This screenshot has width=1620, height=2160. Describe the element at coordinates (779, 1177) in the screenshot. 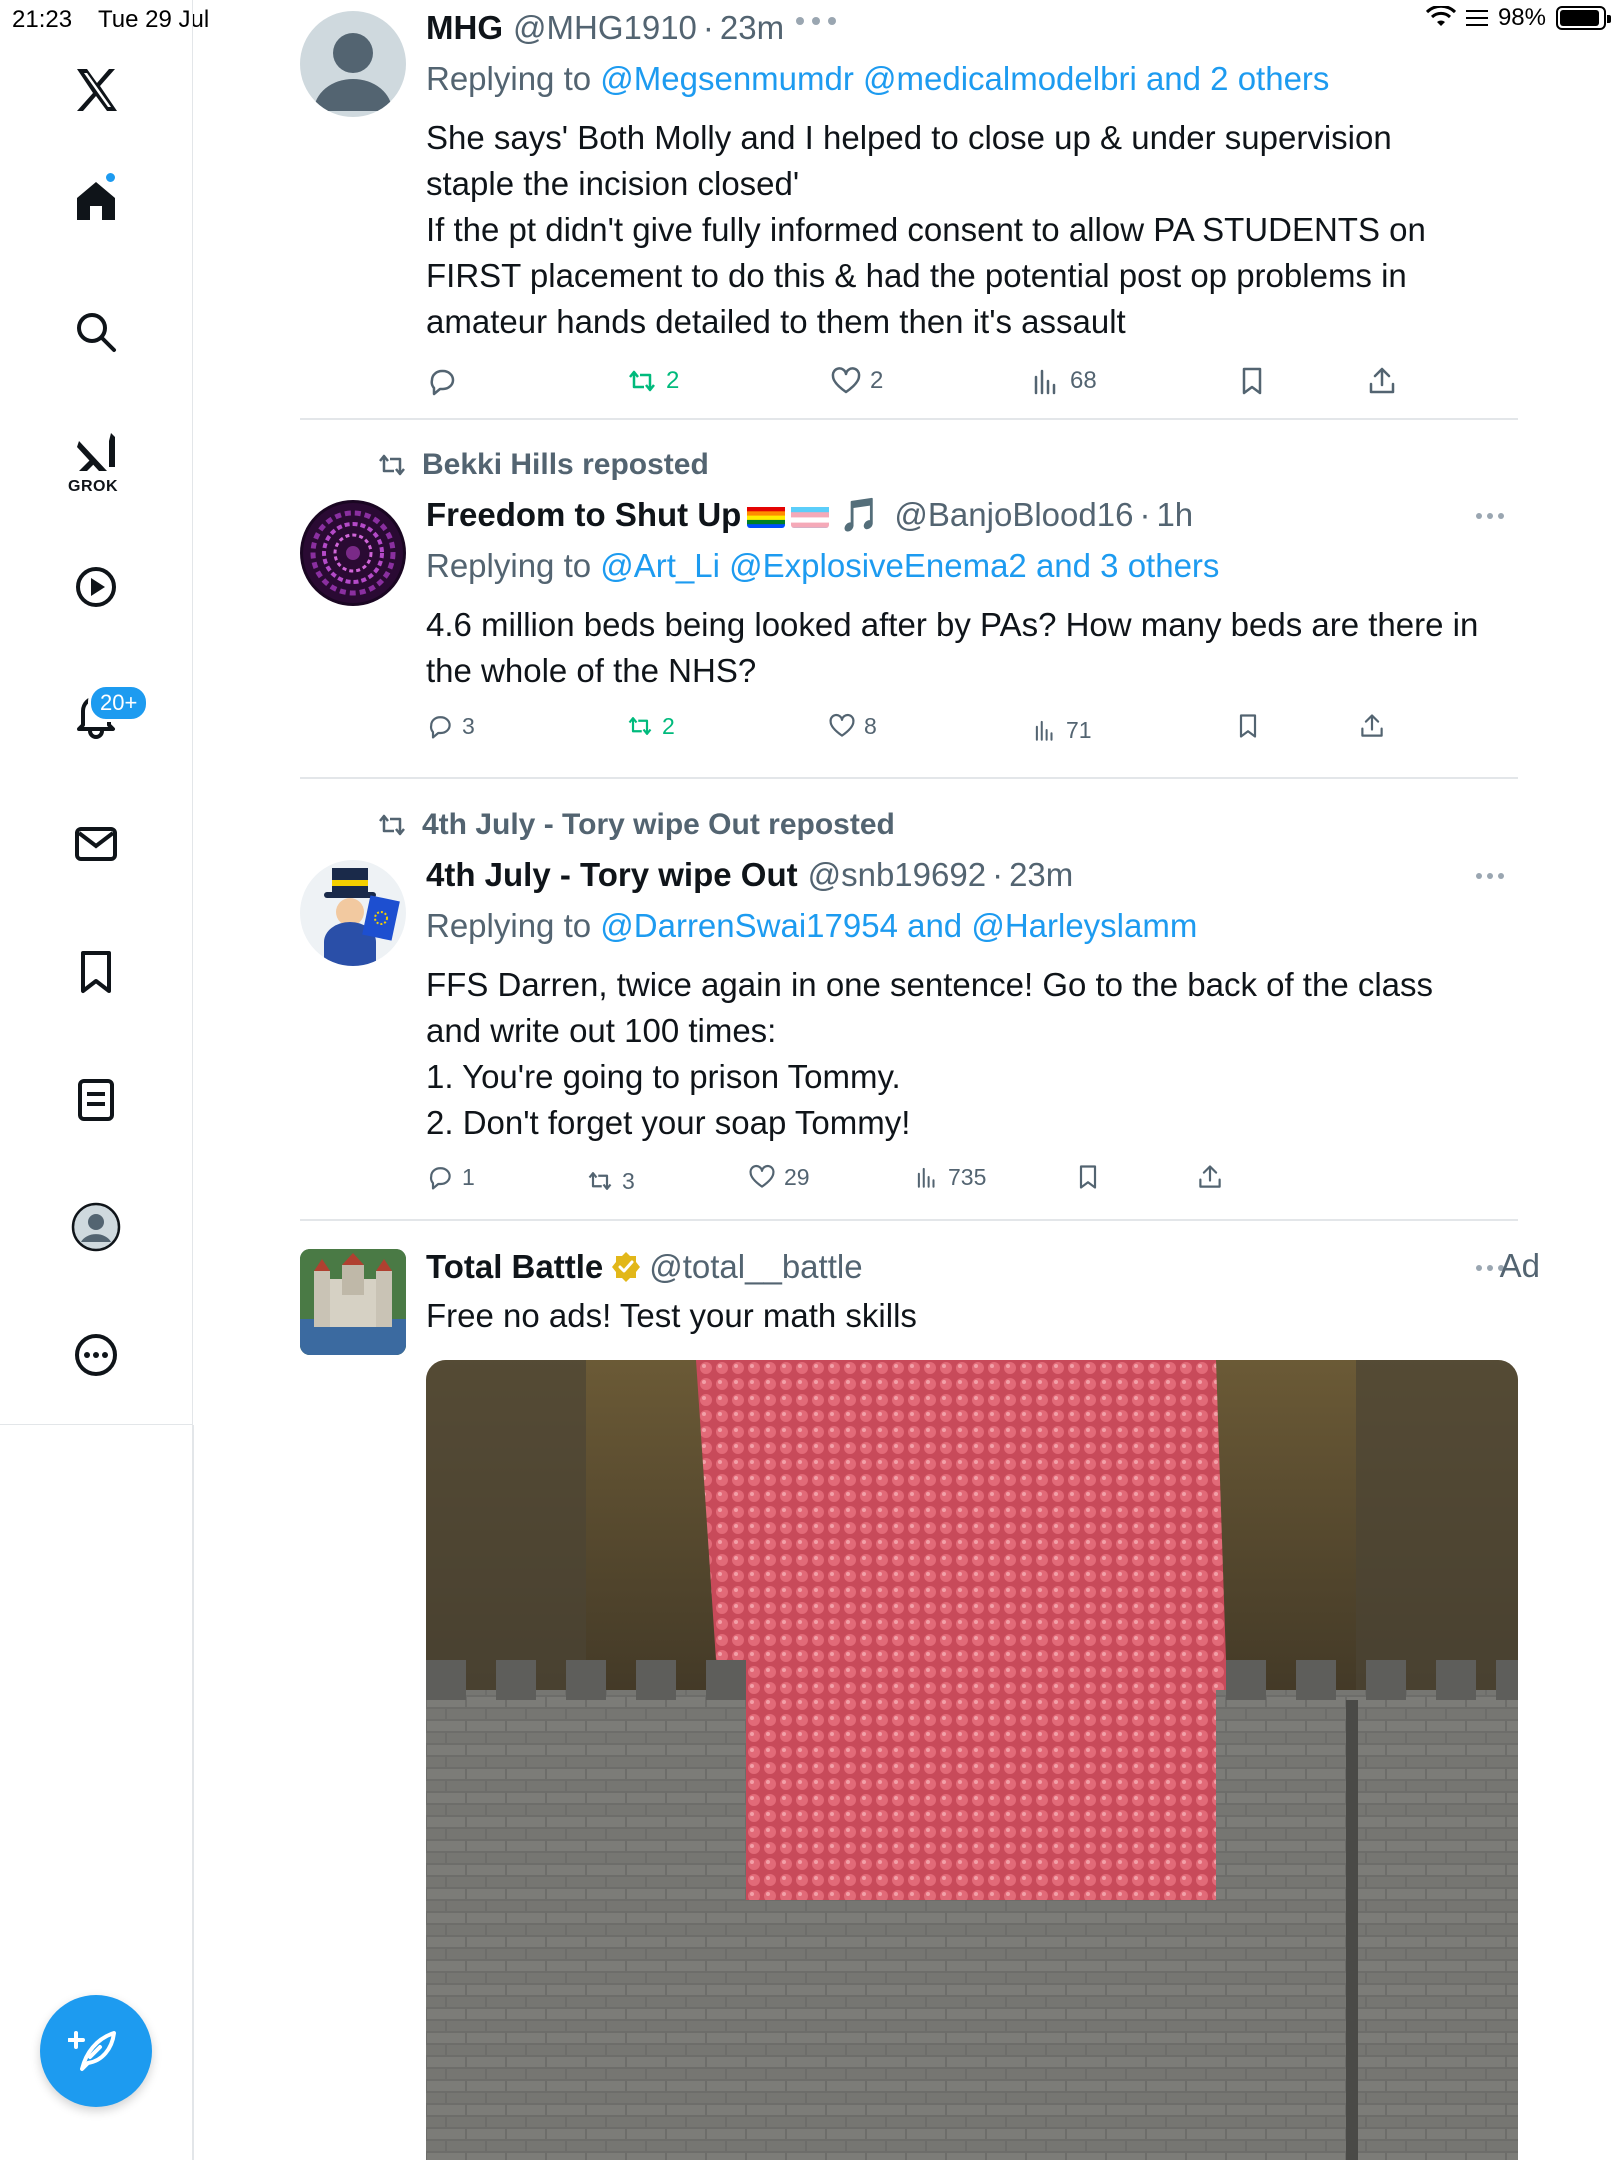

I see `like-button: 29` at that location.